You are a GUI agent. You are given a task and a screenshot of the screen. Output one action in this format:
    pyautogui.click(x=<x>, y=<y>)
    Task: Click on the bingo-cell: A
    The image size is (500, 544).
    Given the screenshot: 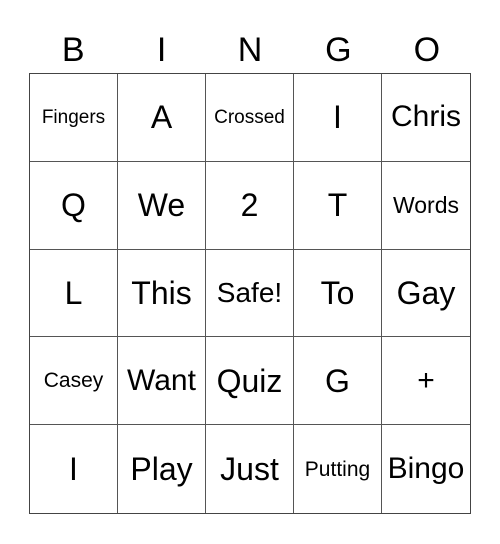 What is the action you would take?
    pyautogui.click(x=162, y=118)
    